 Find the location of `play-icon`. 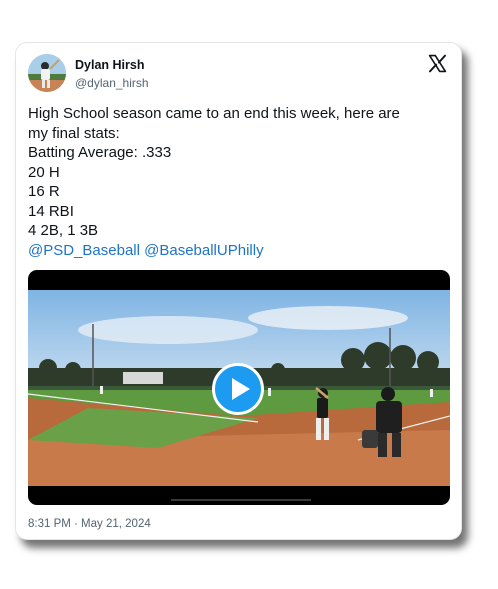

play-icon is located at coordinates (238, 389).